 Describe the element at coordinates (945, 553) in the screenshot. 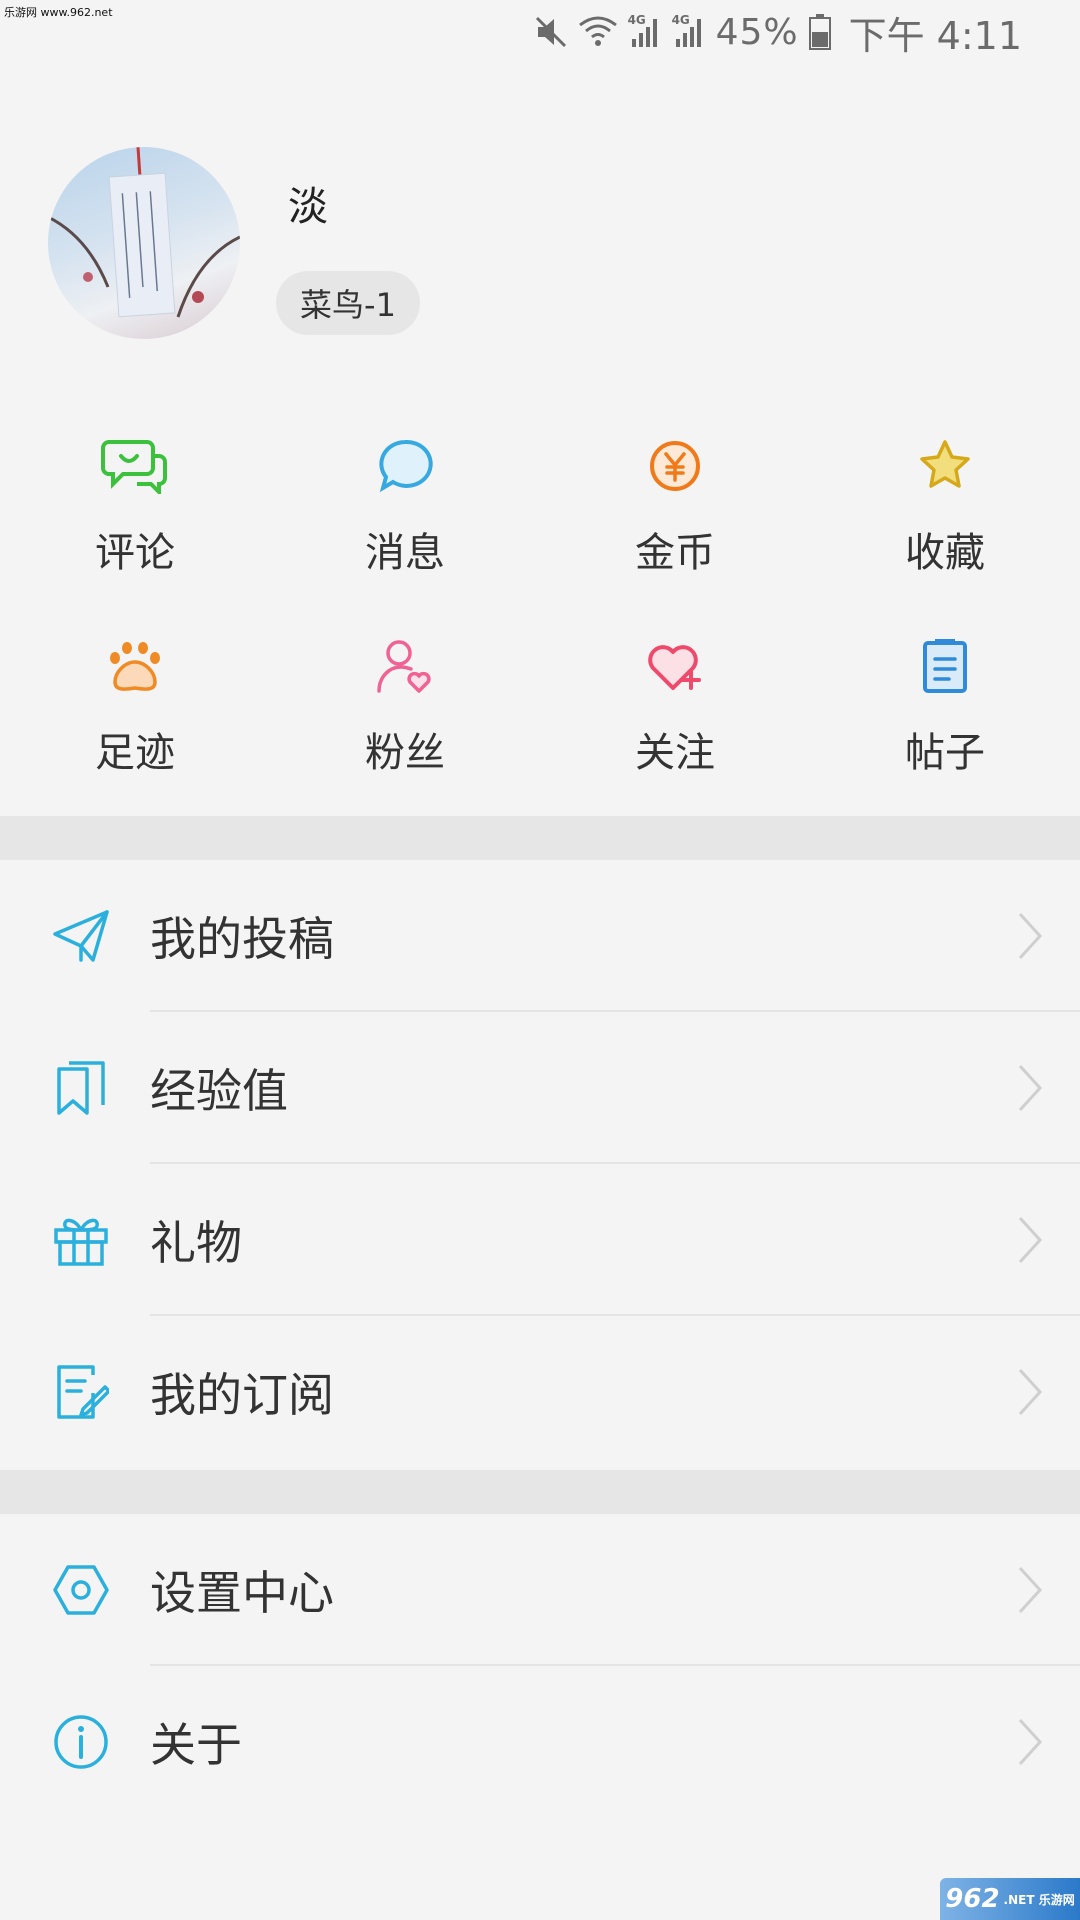

I see `quick-action-label: 收藏` at that location.